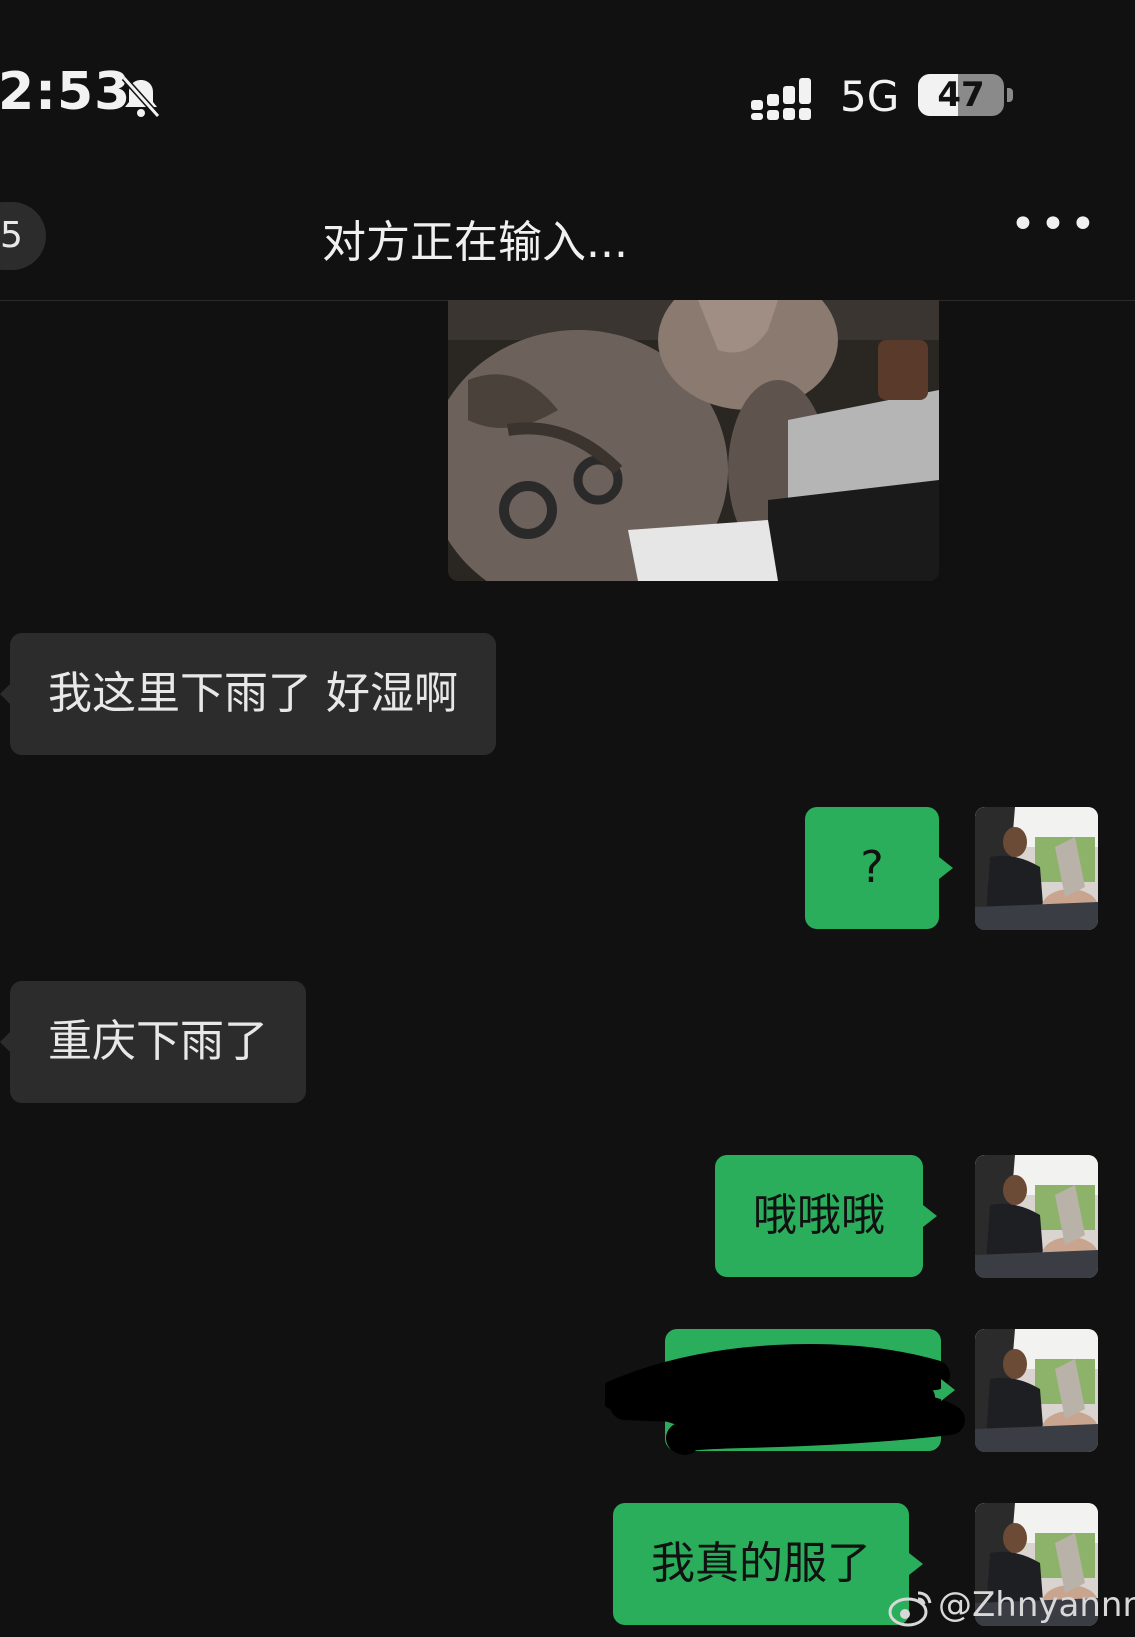 The width and height of the screenshot is (1135, 1637). What do you see at coordinates (761, 1563) in the screenshot?
I see `message-text: 我真的服了` at bounding box center [761, 1563].